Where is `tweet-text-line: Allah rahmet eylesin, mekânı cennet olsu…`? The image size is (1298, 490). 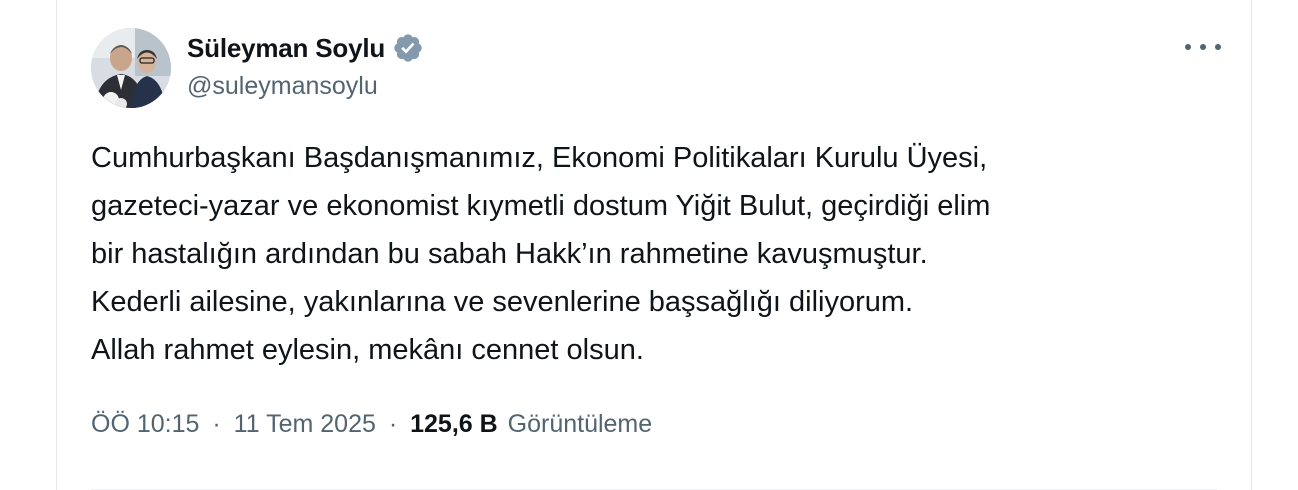
tweet-text-line: Allah rahmet eylesin, mekânı cennet olsu… is located at coordinates (367, 350).